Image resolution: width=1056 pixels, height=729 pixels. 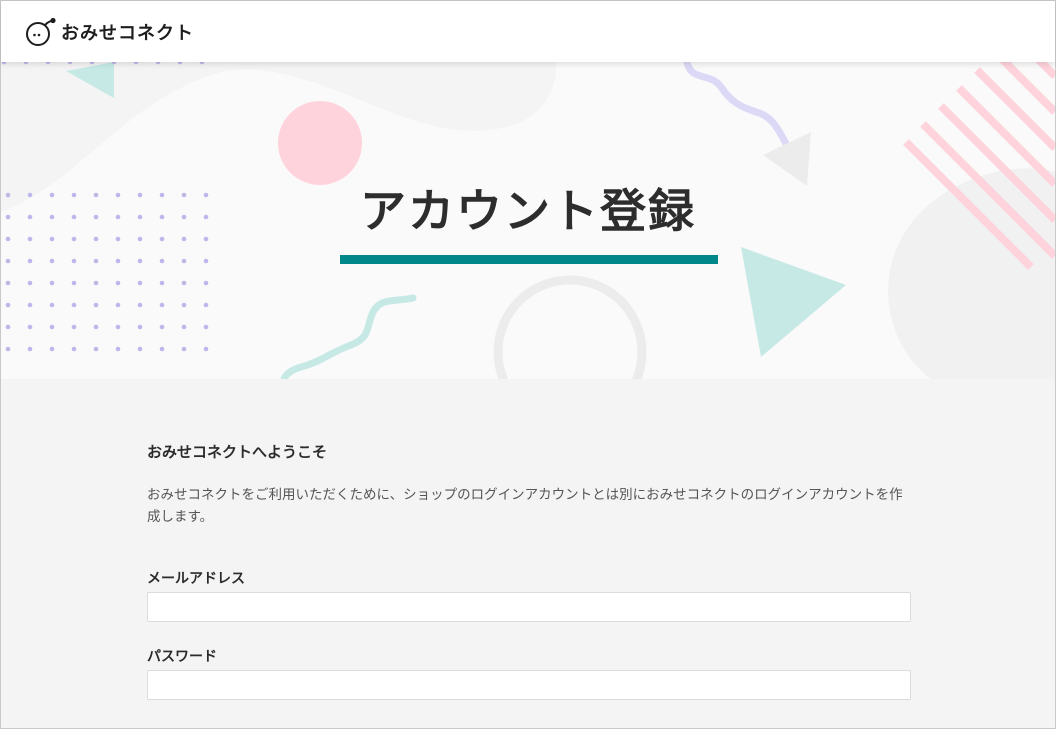 I want to click on logo-text: おみせコネクト, so click(x=127, y=33).